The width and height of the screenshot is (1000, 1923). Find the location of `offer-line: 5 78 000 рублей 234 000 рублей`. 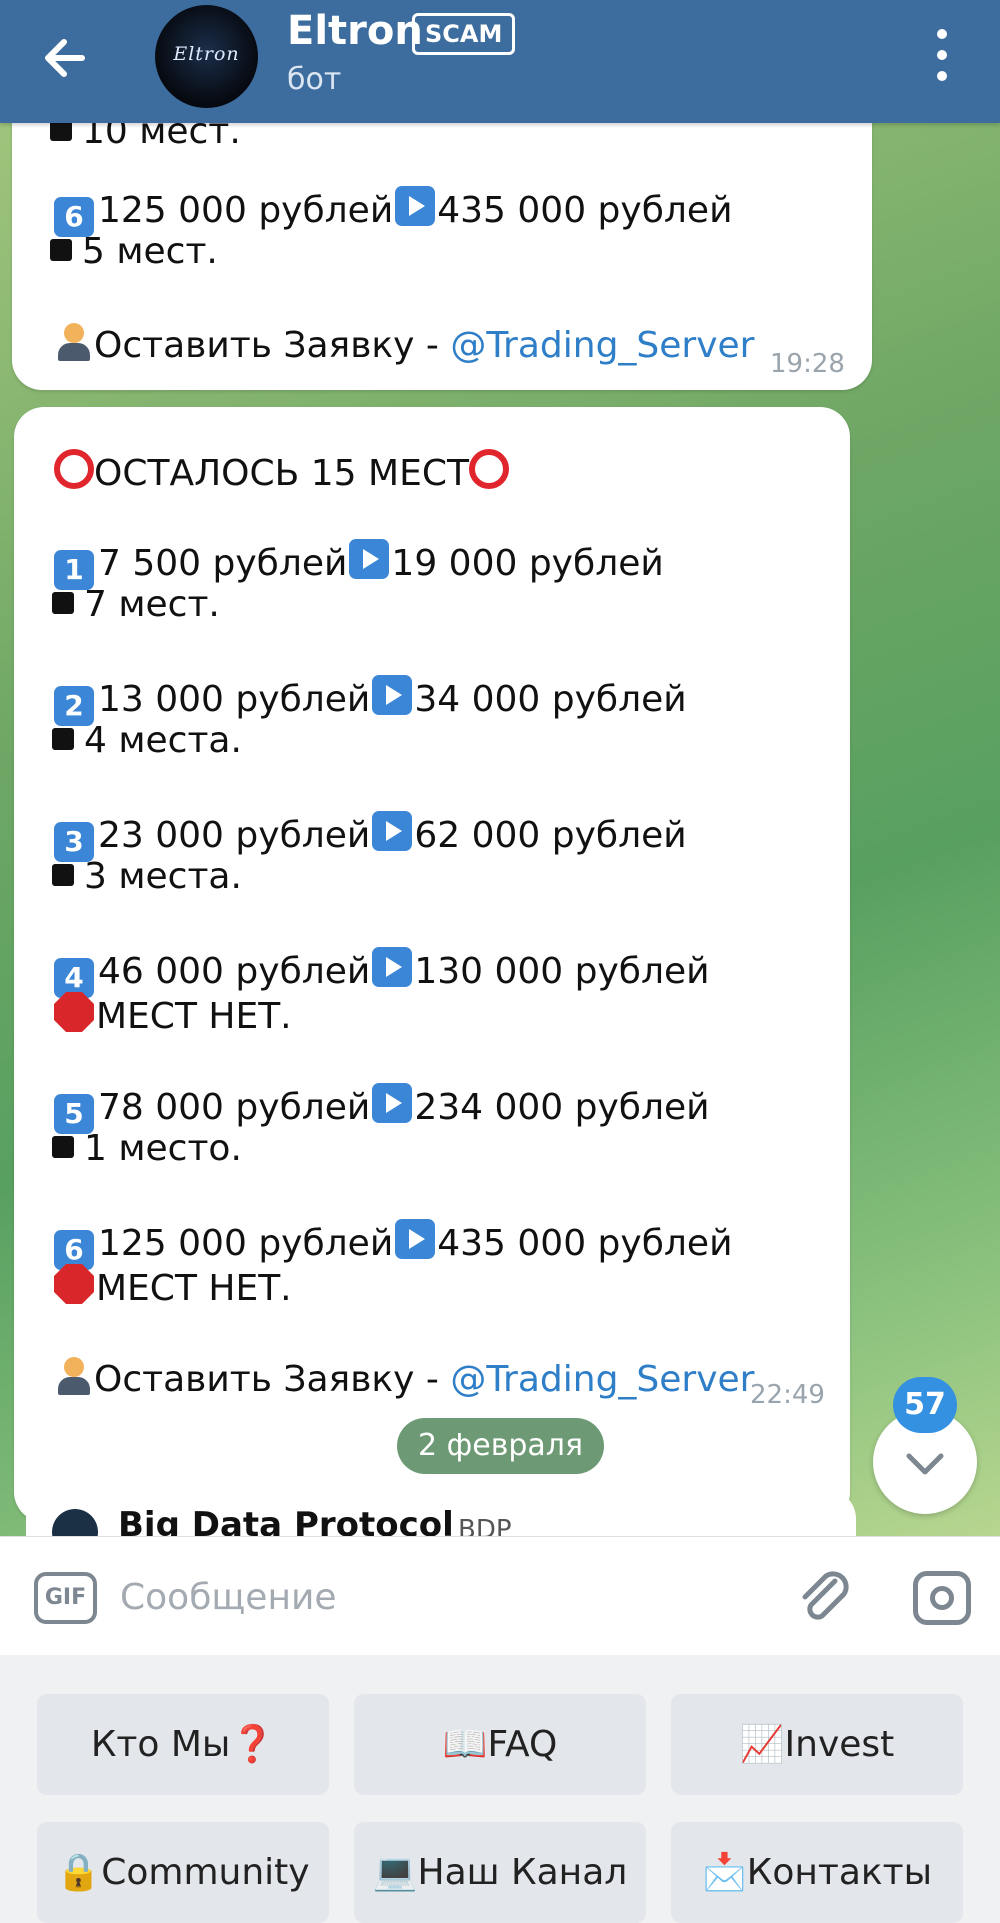

offer-line: 5 78 000 рублей 234 000 рублей is located at coordinates (382, 1108).